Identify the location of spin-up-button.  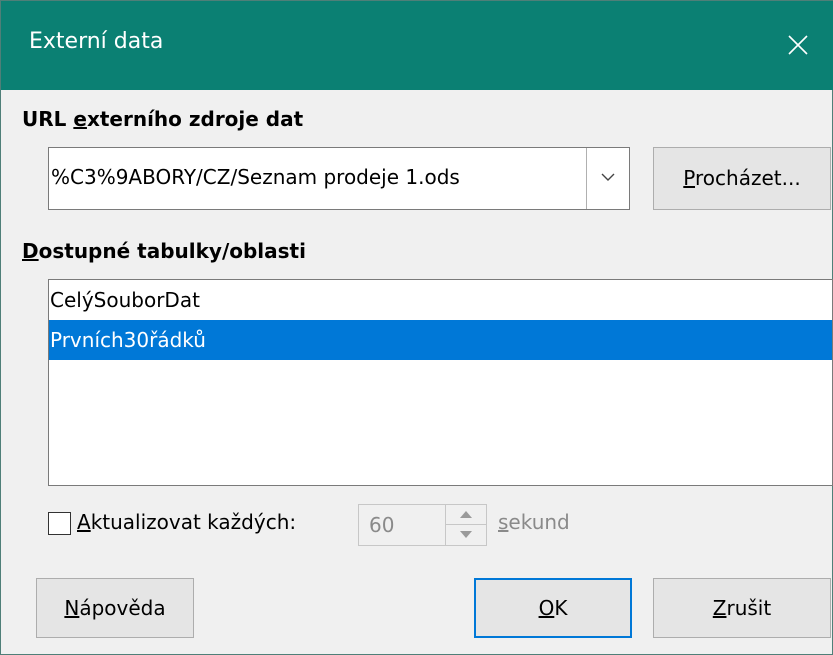
(466, 515).